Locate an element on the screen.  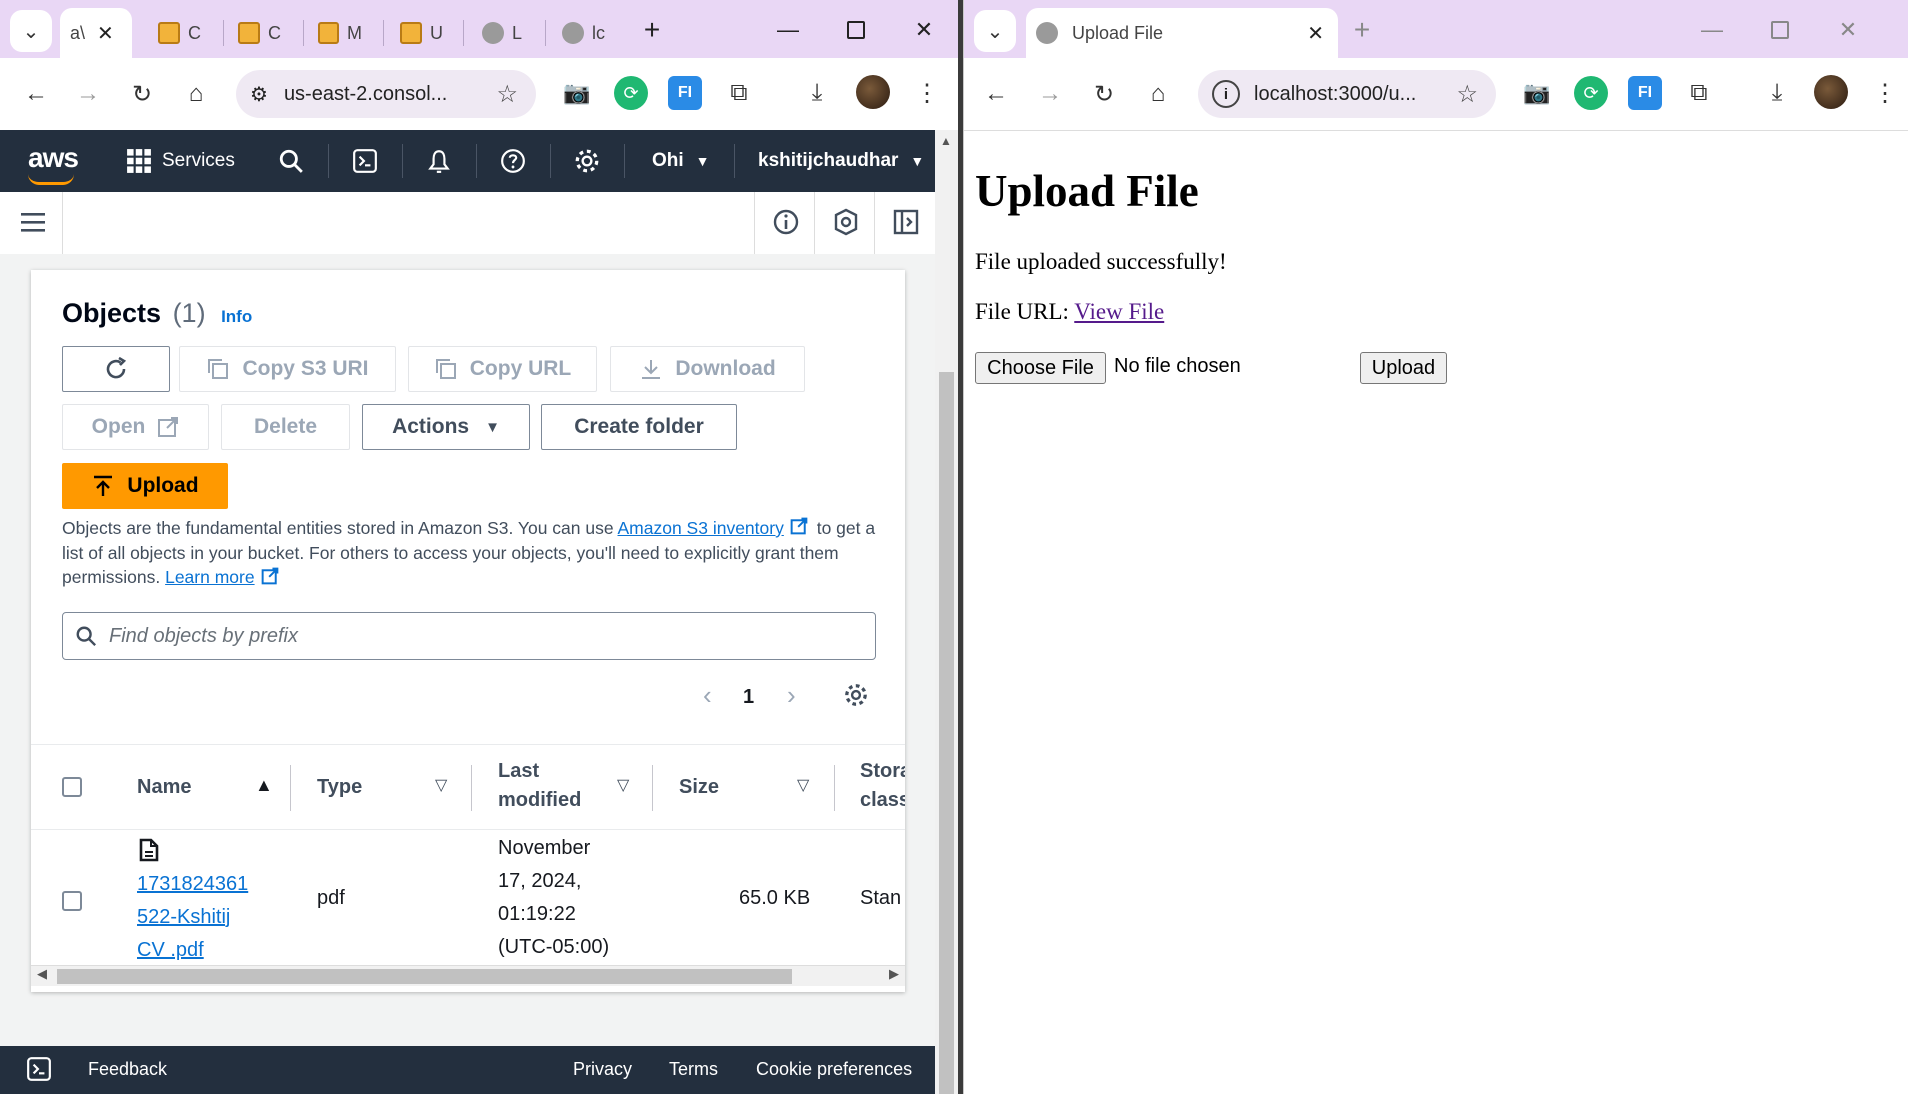
tab-6: L is located at coordinates (504, 33).